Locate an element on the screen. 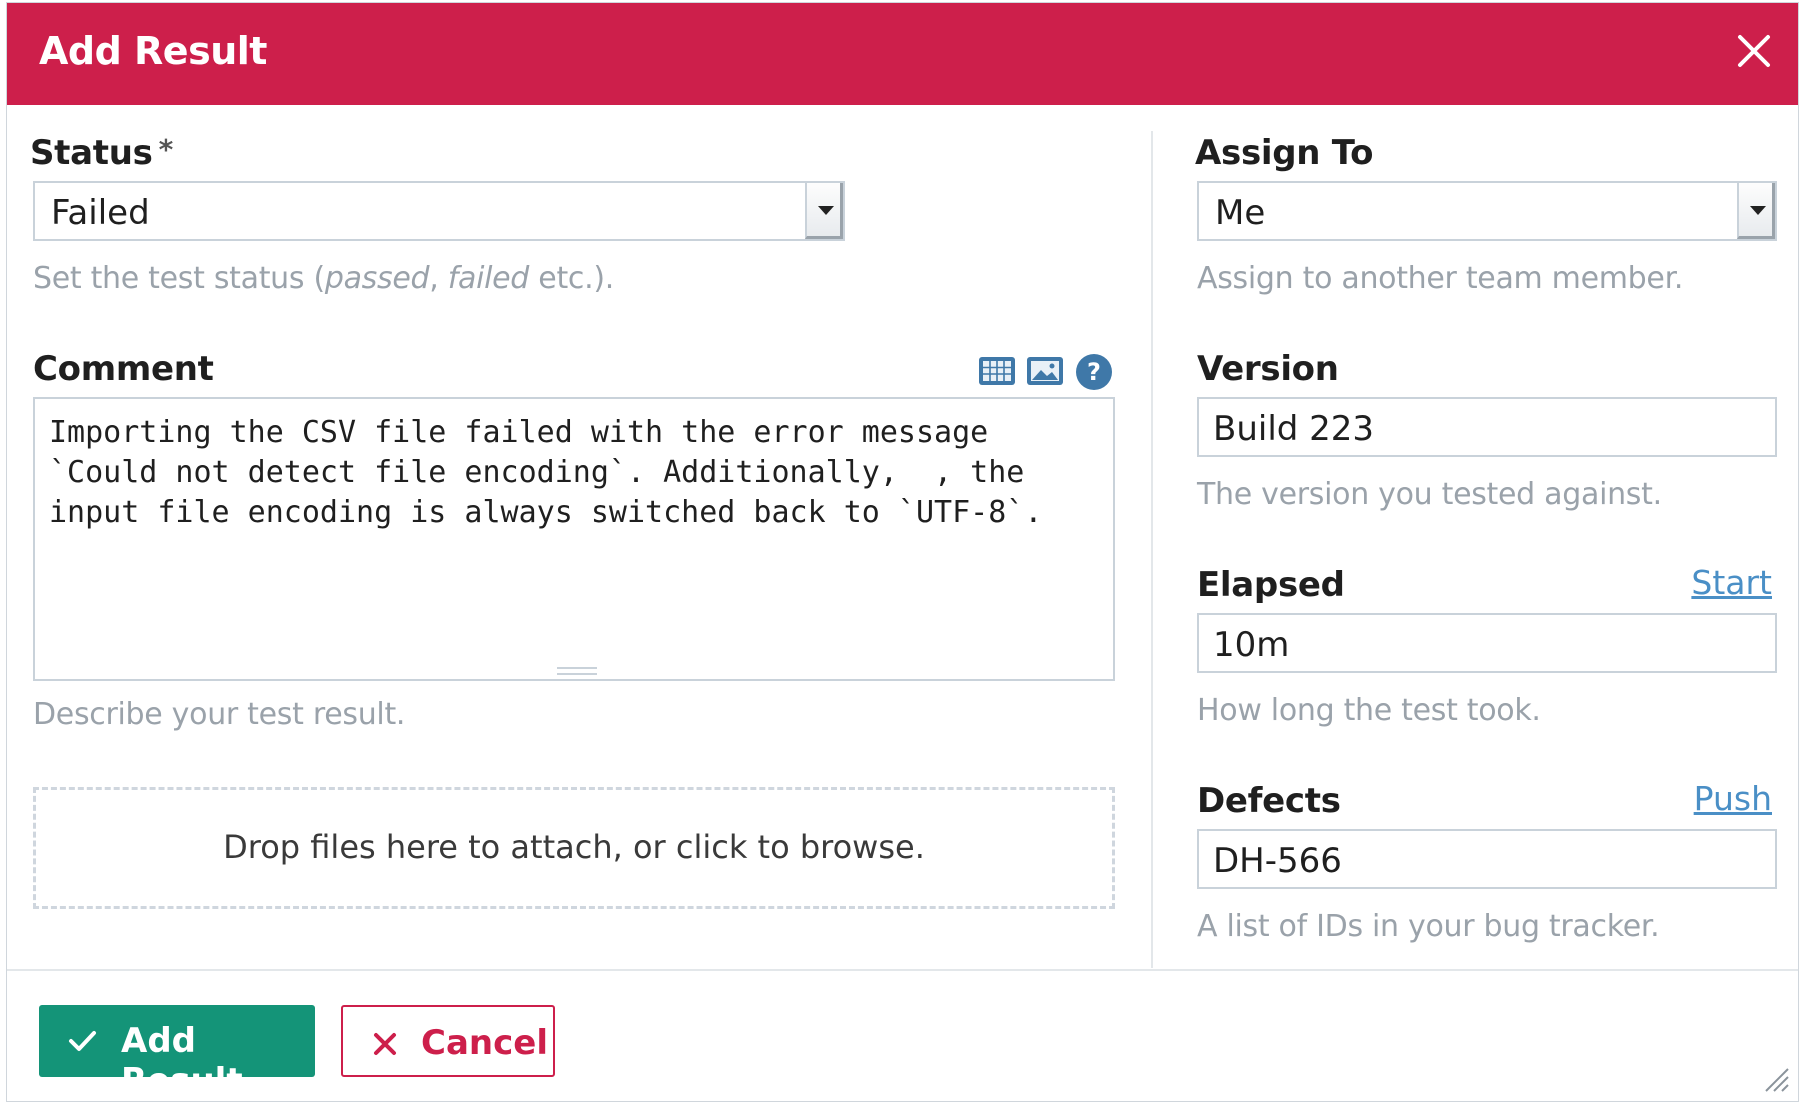 This screenshot has width=1800, height=1104. comment-label: Comment is located at coordinates (123, 369).